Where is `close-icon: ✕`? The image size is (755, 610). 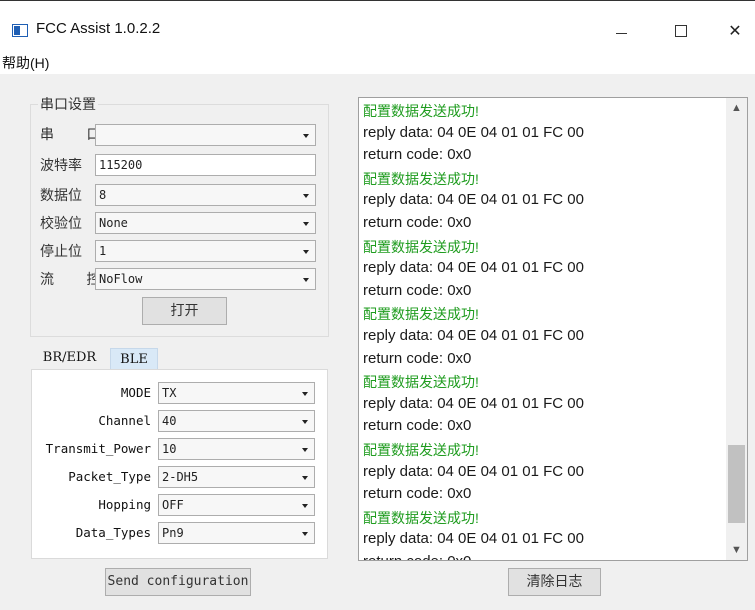
close-icon: ✕ is located at coordinates (735, 31).